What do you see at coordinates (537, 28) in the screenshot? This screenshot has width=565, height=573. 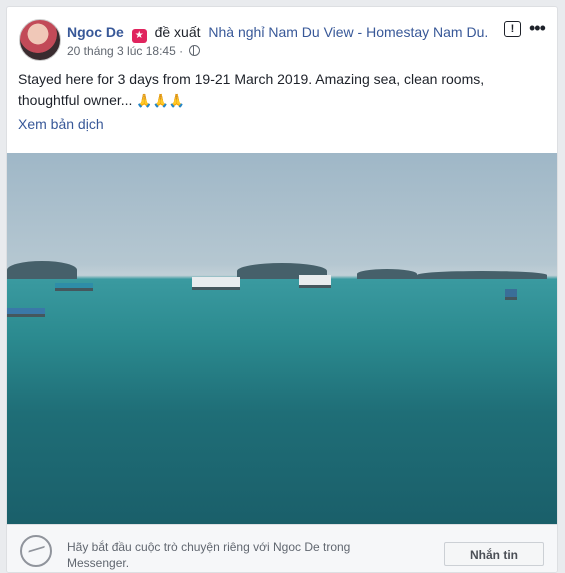 I see `more-icon: •••` at bounding box center [537, 28].